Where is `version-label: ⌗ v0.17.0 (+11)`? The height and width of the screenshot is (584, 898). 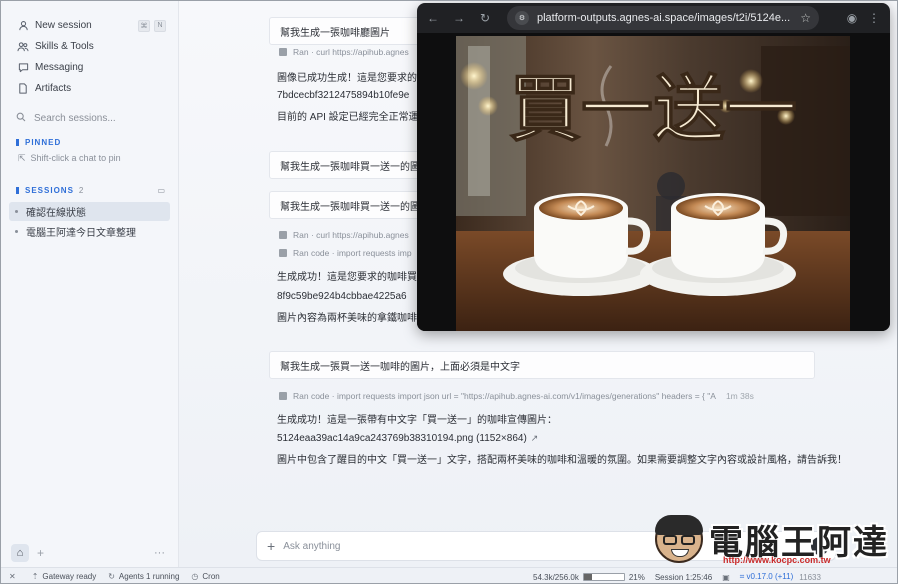 version-label: ⌗ v0.17.0 (+11) is located at coordinates (767, 577).